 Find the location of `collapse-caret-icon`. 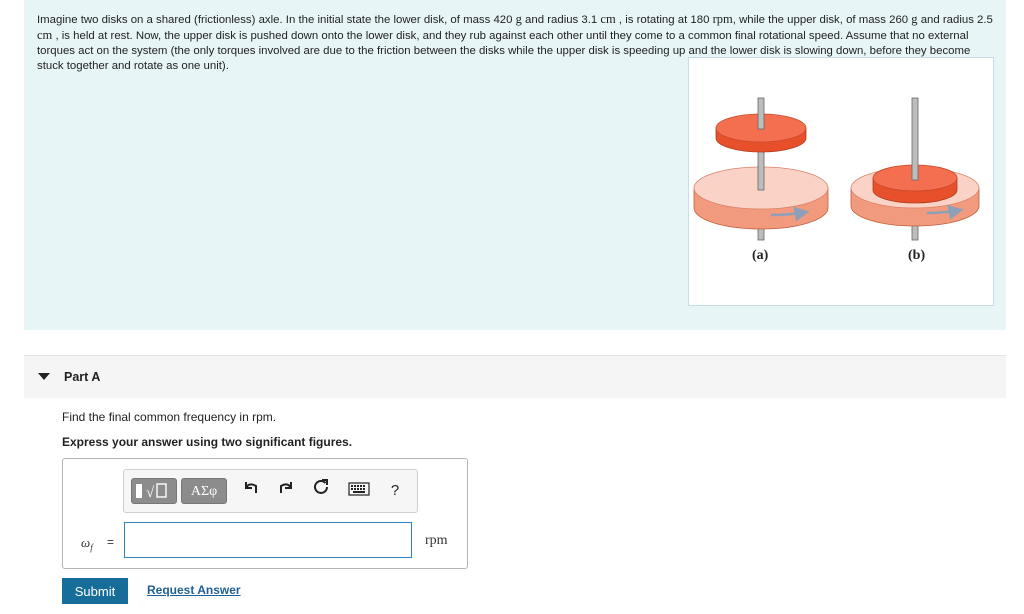

collapse-caret-icon is located at coordinates (44, 376).